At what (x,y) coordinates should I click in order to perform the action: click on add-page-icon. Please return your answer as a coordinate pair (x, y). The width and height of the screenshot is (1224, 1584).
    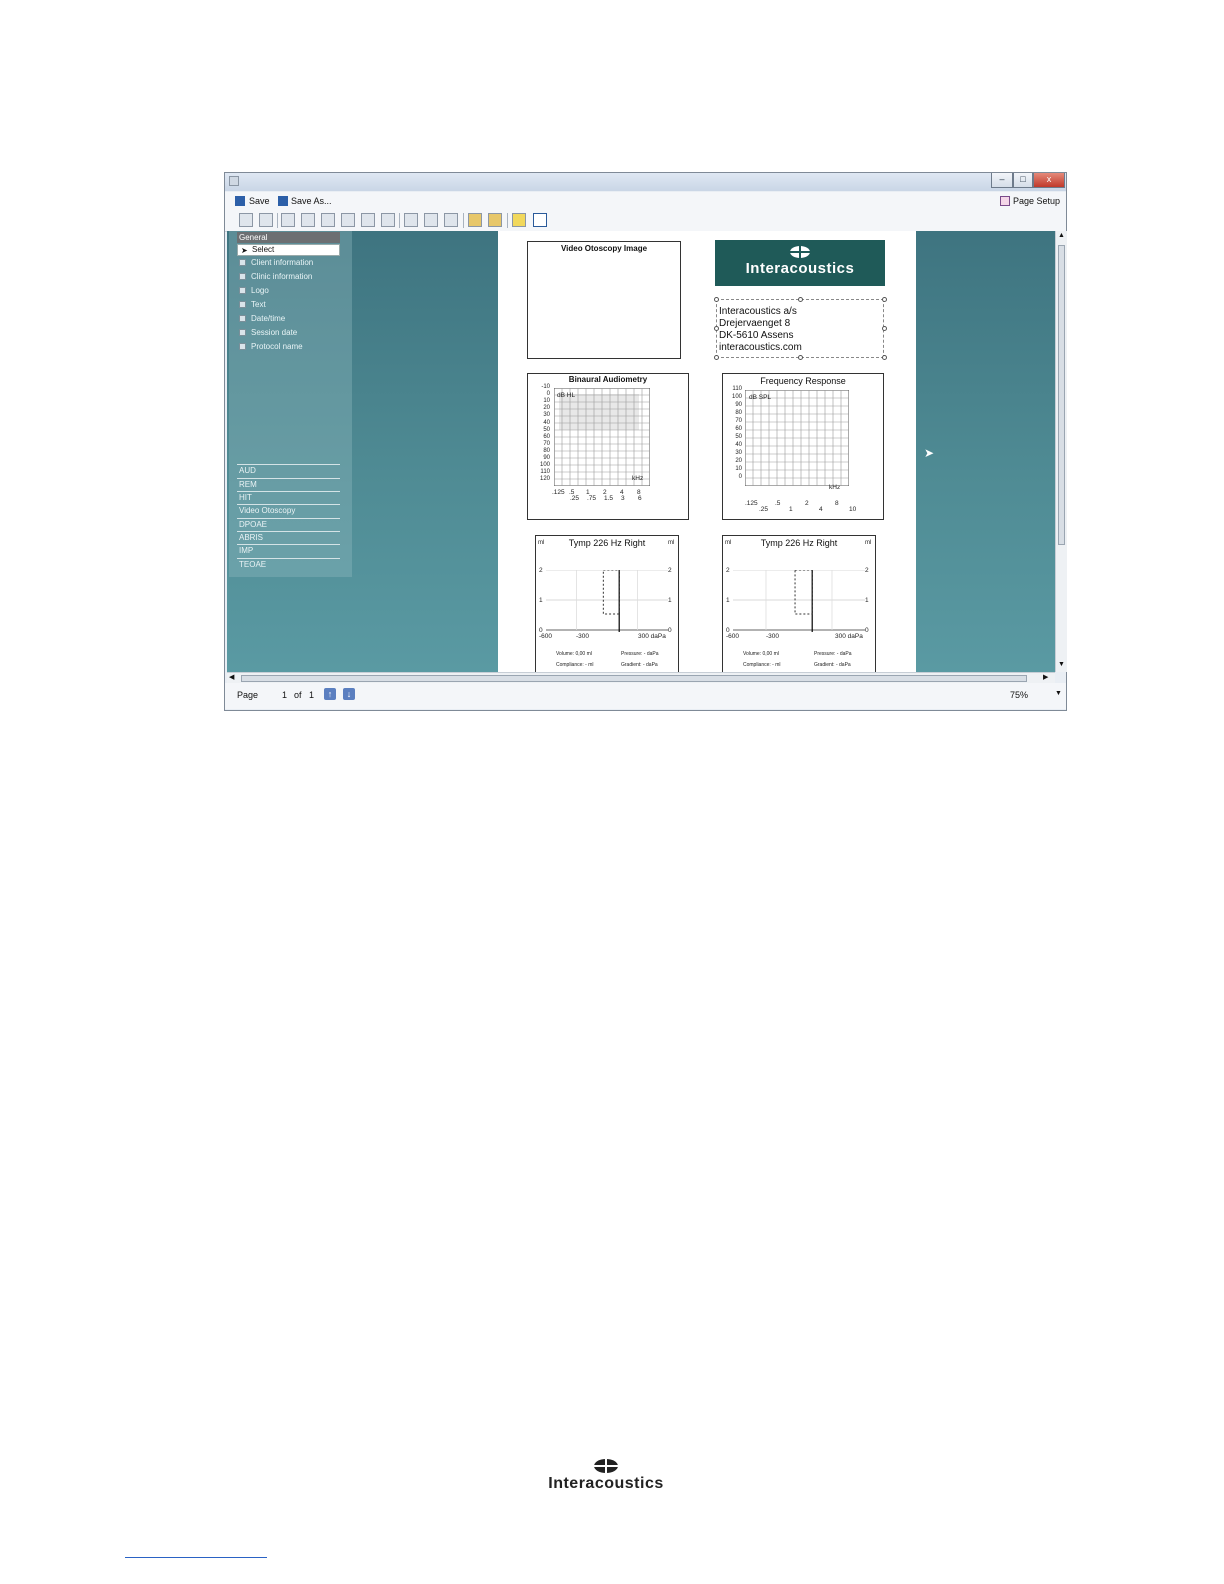
    Looking at the image, I should click on (246, 220).